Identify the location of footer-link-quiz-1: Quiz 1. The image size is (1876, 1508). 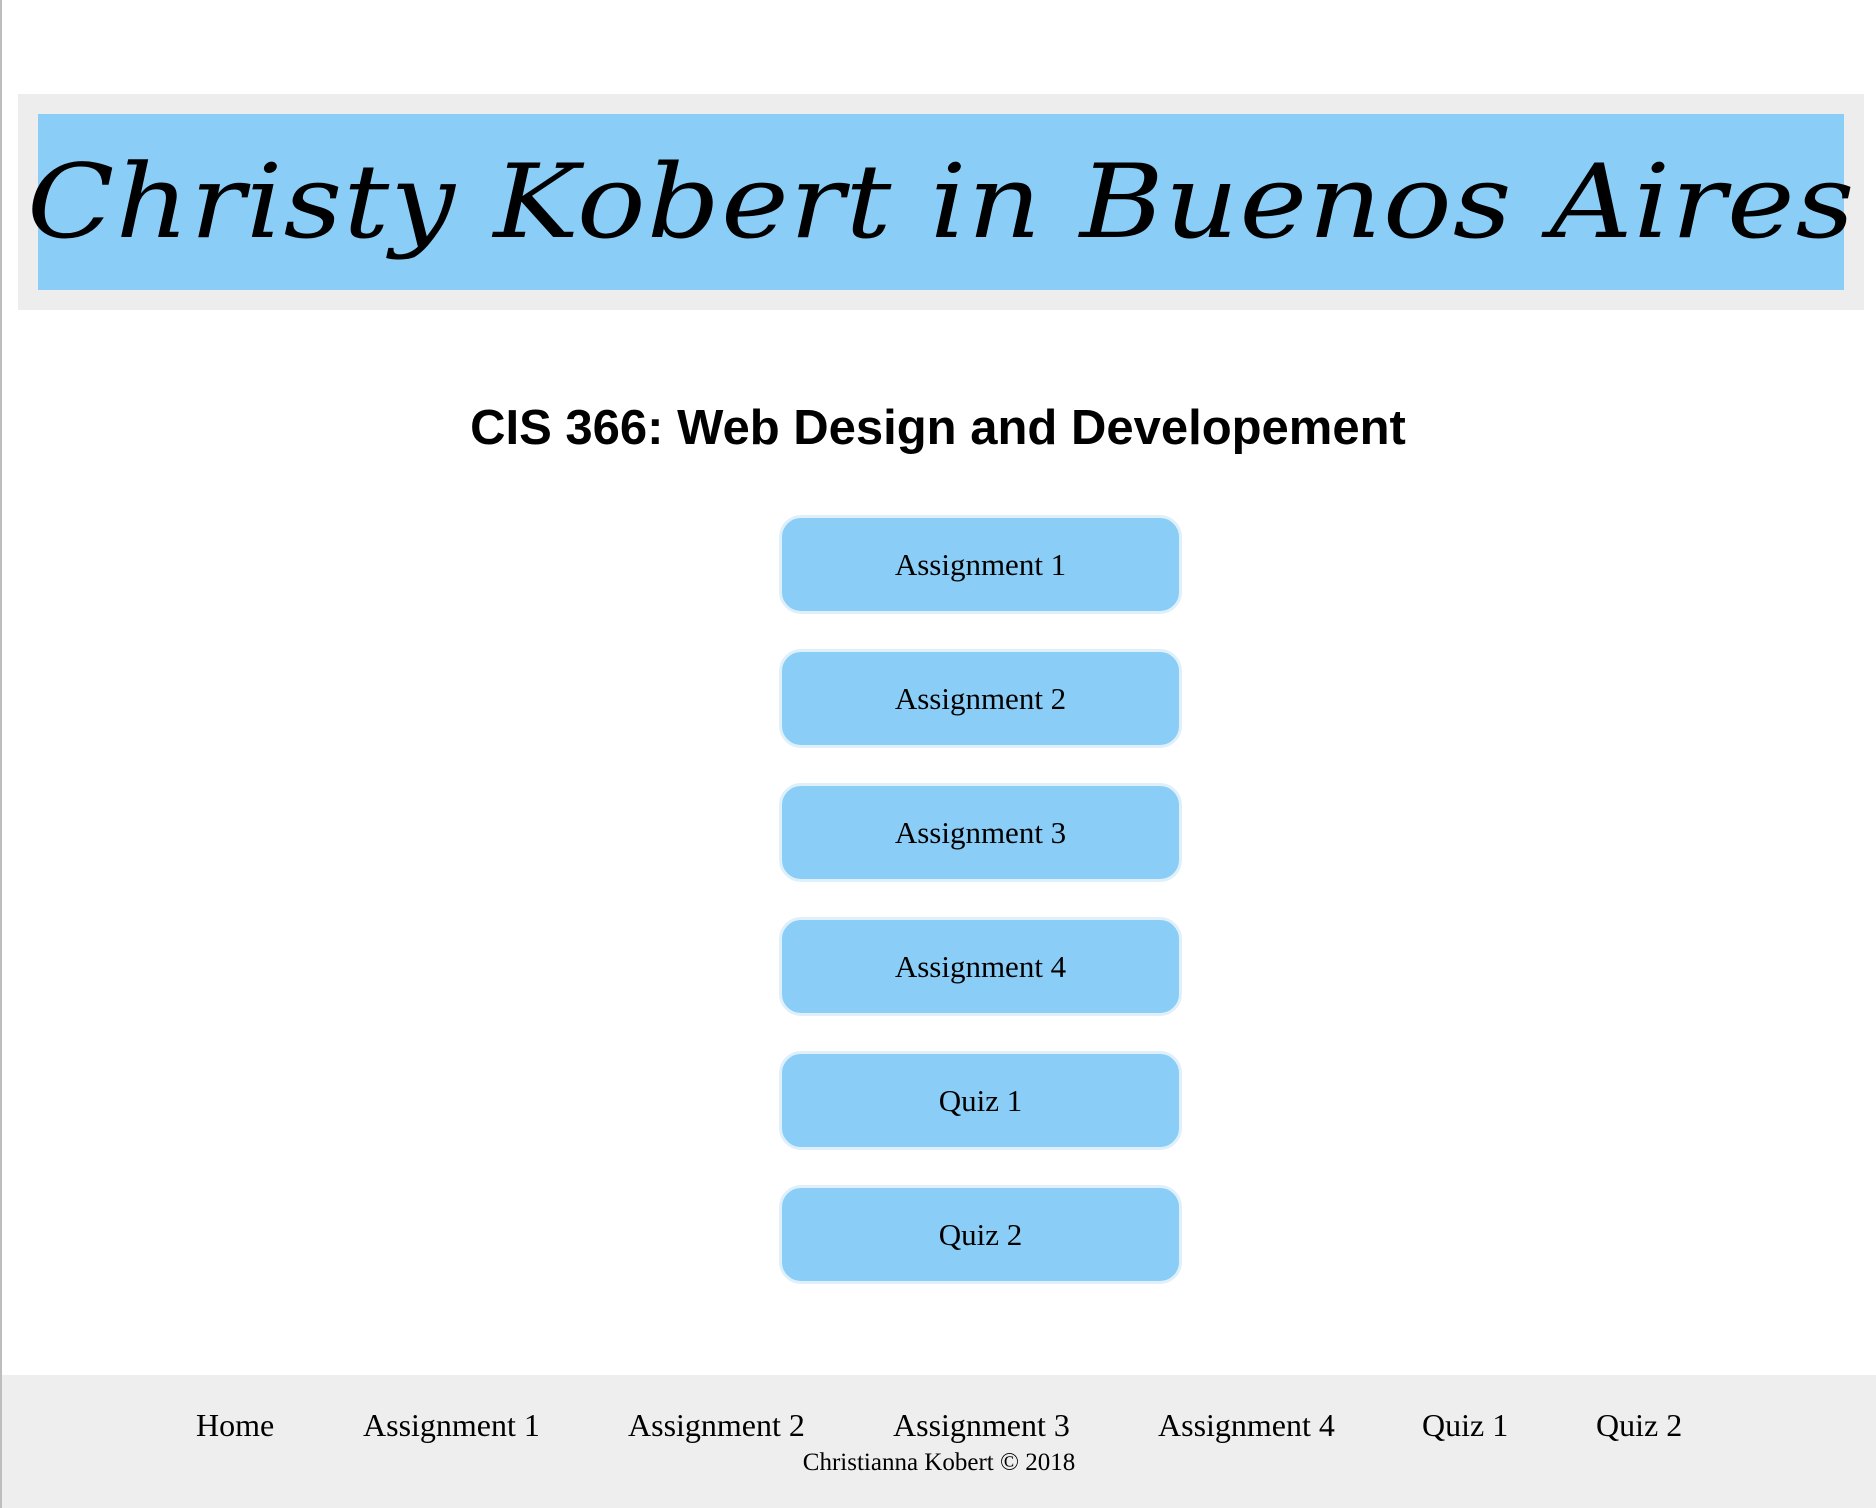
(1465, 1425).